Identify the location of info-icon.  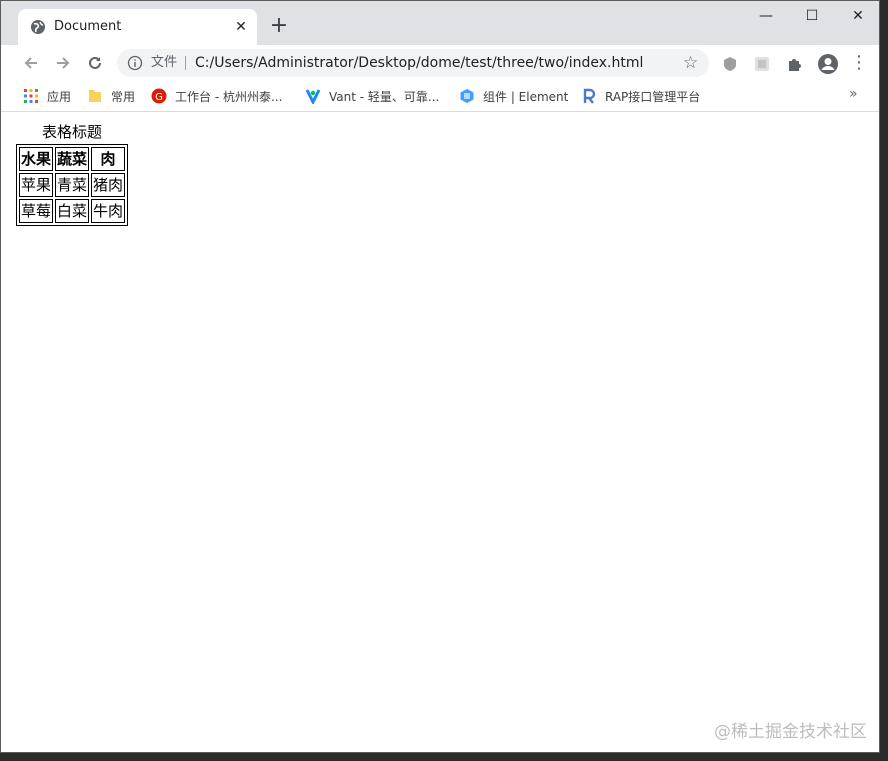
(135, 63).